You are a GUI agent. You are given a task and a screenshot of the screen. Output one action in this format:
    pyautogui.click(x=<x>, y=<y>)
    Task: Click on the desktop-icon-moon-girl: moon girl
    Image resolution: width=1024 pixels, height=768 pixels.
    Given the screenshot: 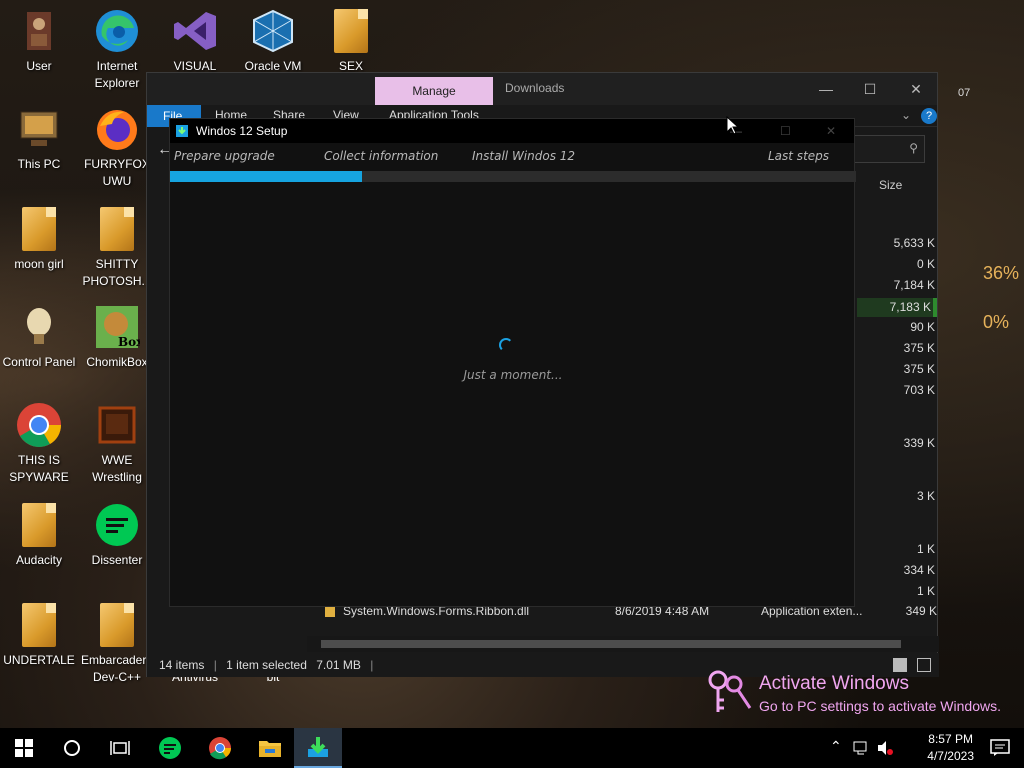 What is the action you would take?
    pyautogui.click(x=39, y=239)
    